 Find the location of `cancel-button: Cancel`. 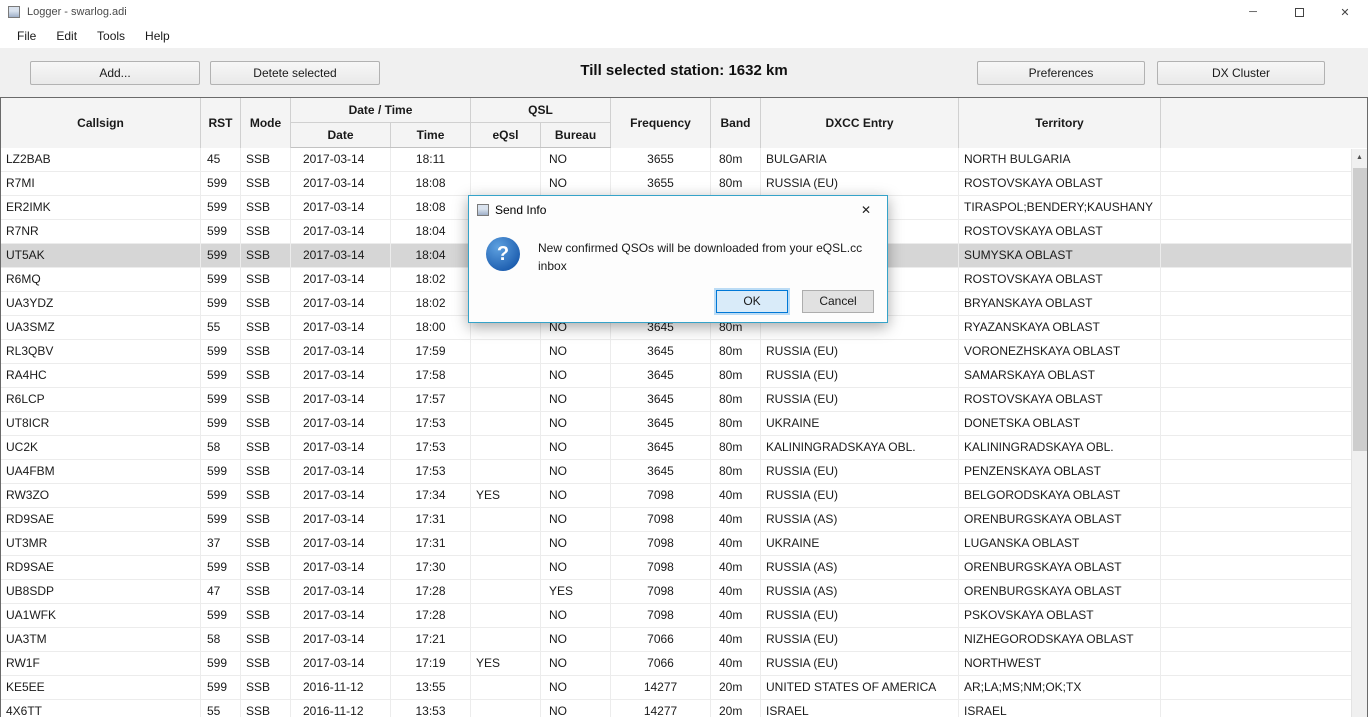

cancel-button: Cancel is located at coordinates (838, 301).